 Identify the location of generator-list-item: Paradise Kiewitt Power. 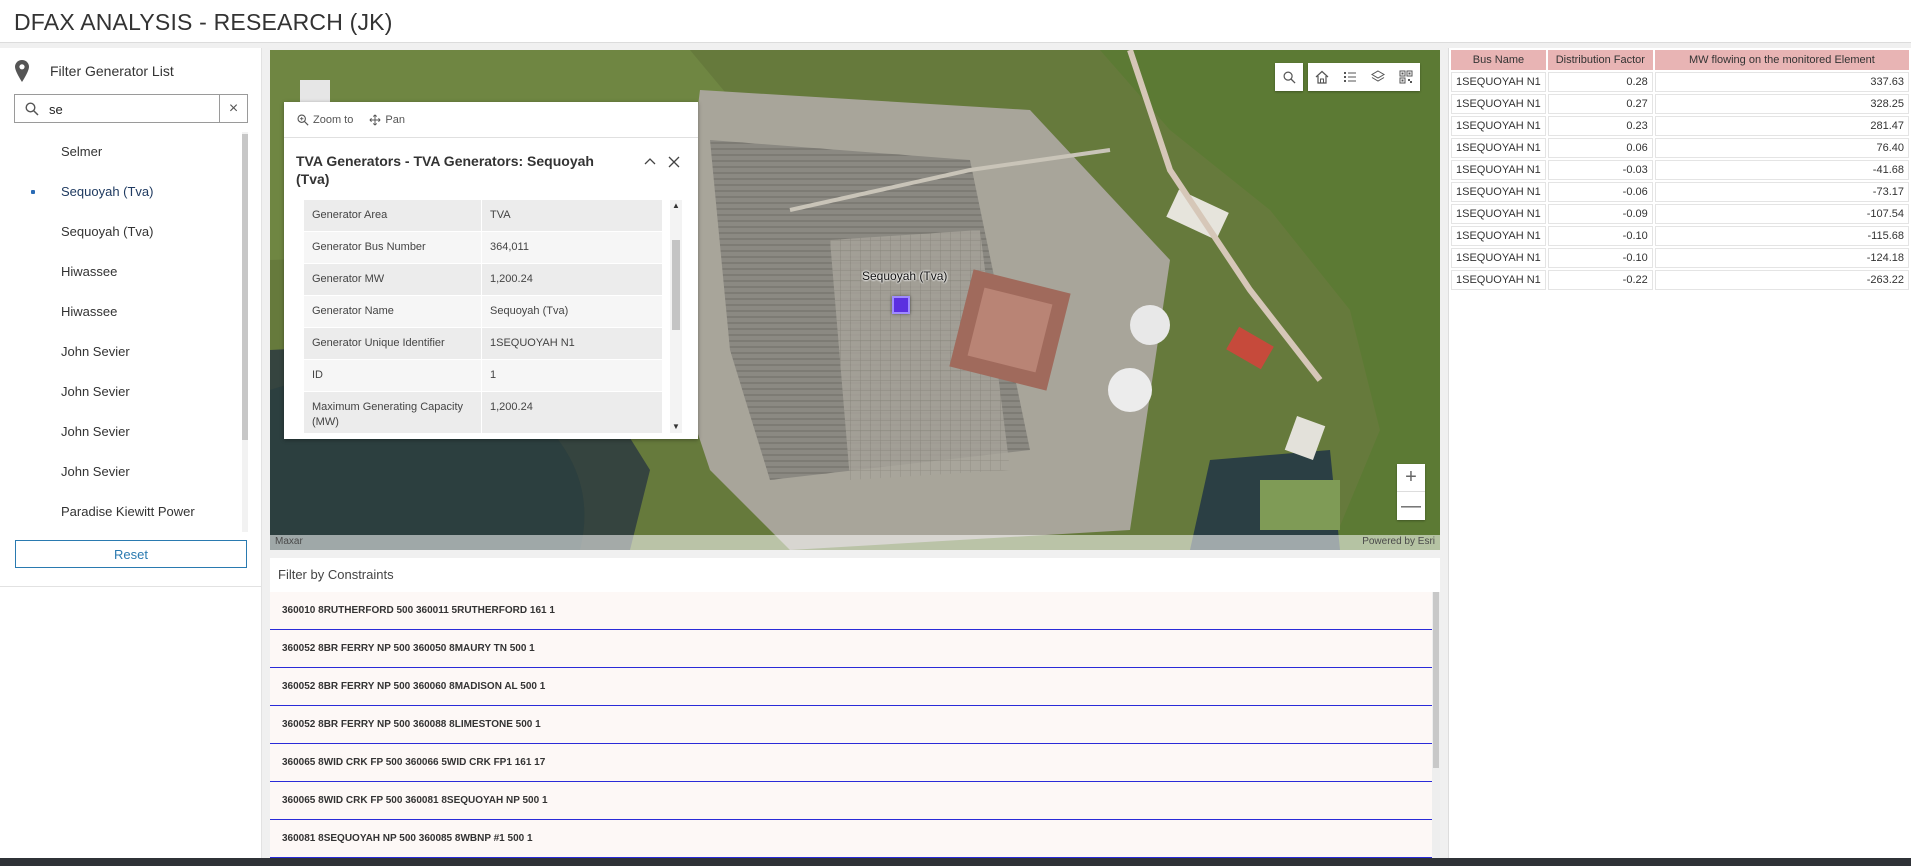
(131, 512).